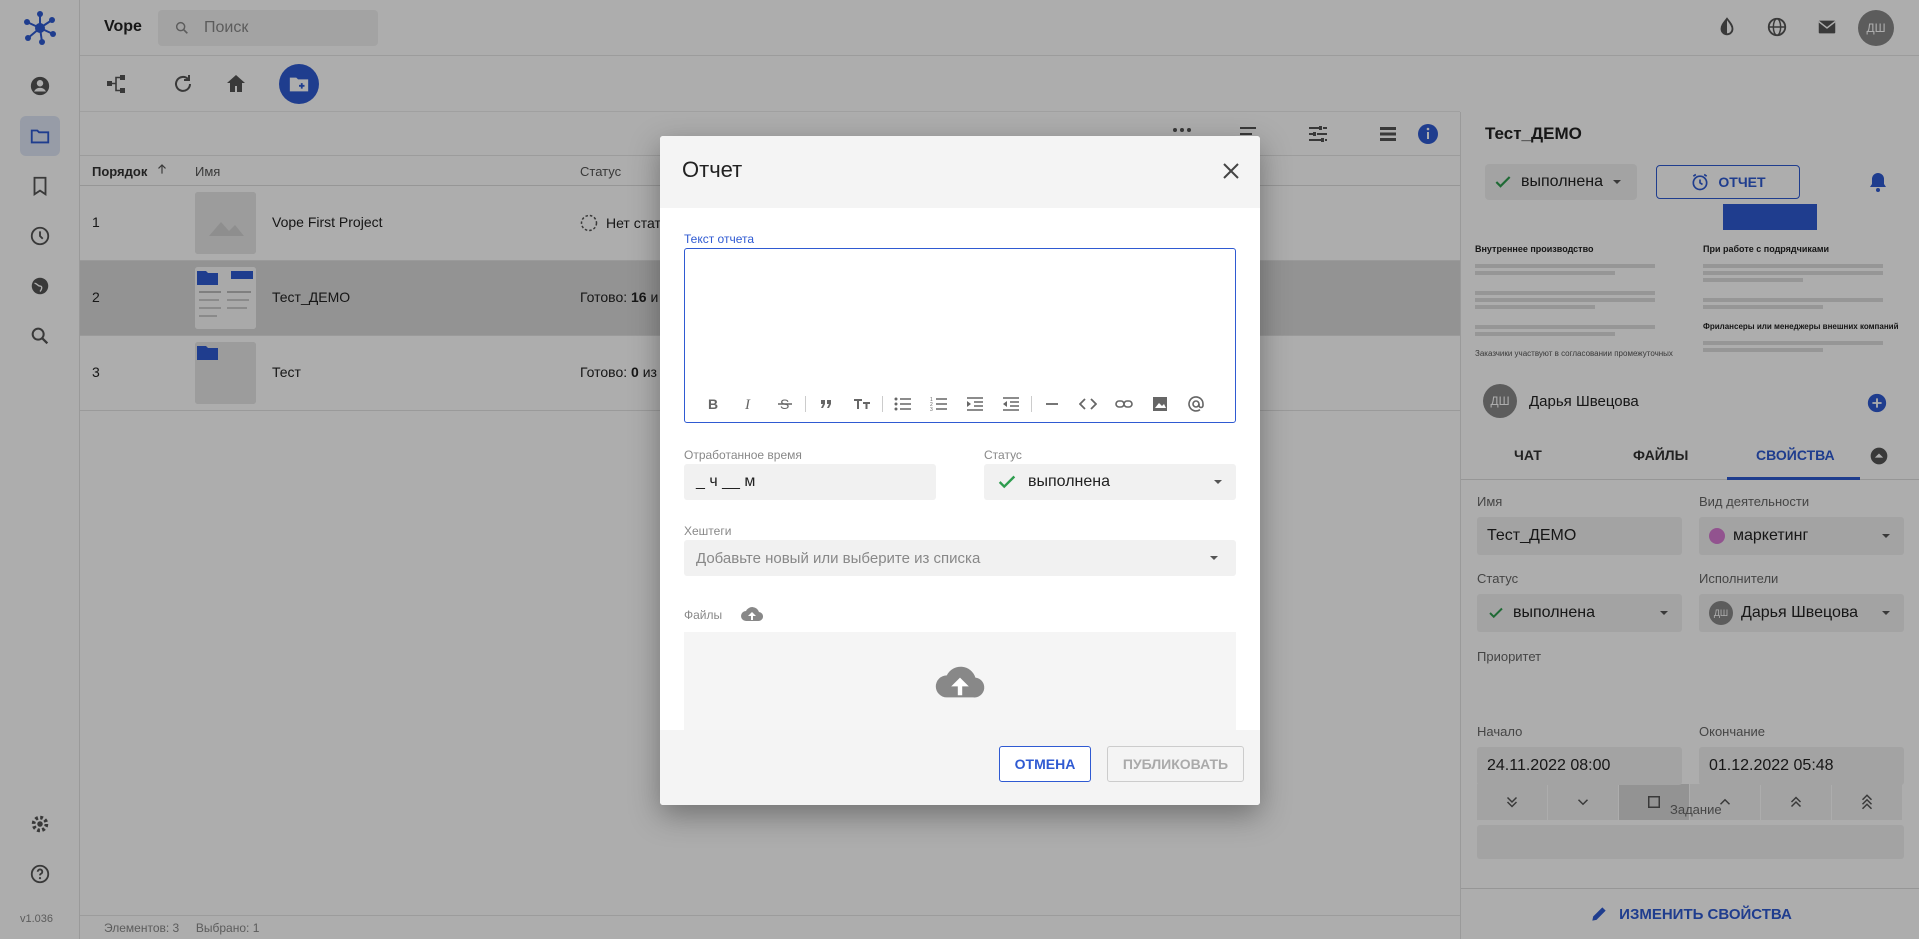  What do you see at coordinates (719, 239) in the screenshot?
I see `report-text-label: Текст отчета` at bounding box center [719, 239].